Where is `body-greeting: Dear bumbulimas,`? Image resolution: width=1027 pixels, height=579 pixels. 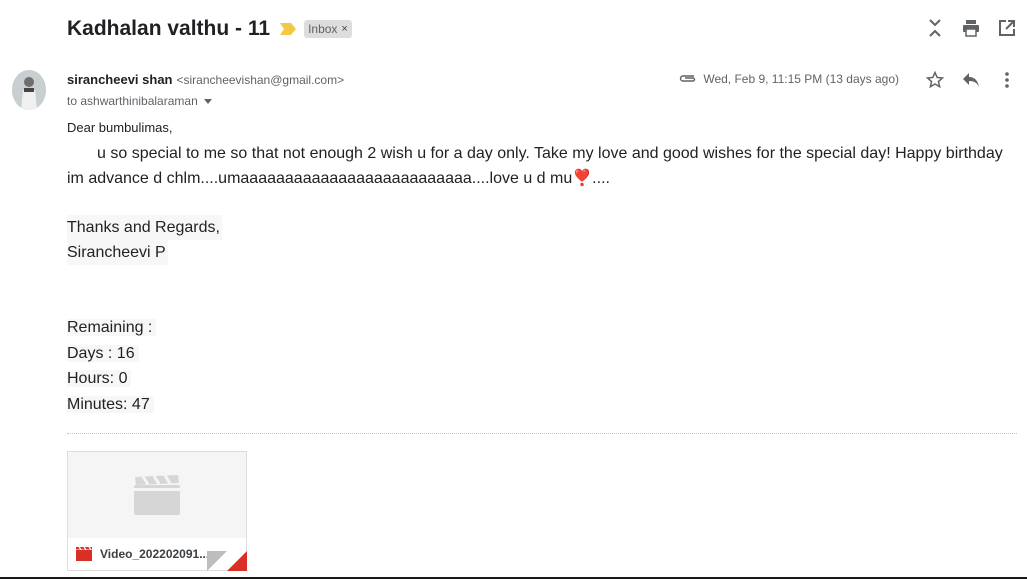
body-greeting: Dear bumbulimas, is located at coordinates (120, 127).